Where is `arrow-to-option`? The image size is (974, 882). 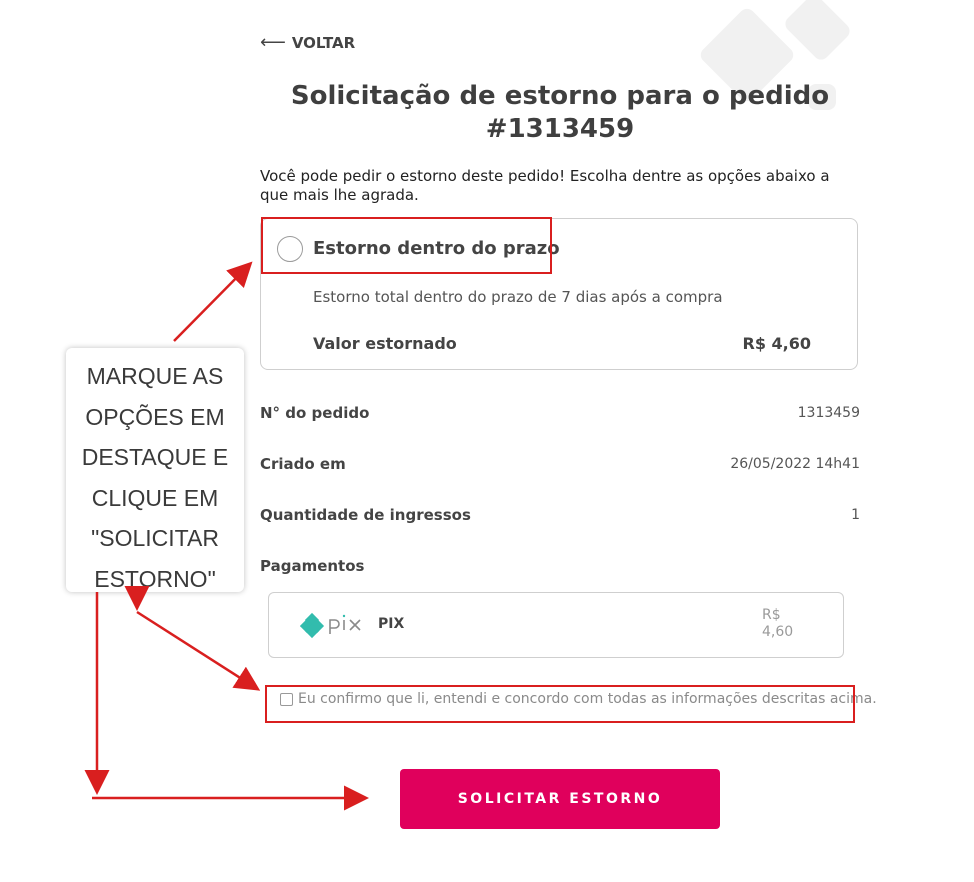 arrow-to-option is located at coordinates (213, 301).